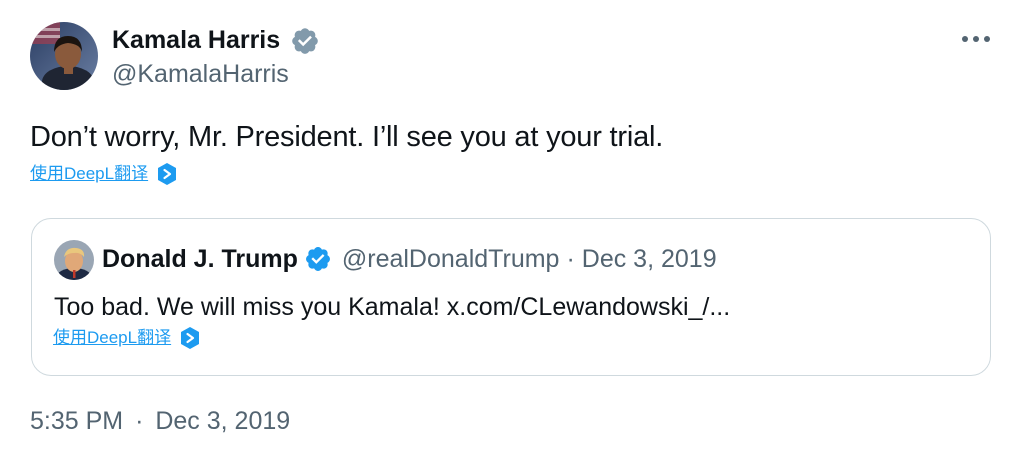  What do you see at coordinates (196, 40) in the screenshot?
I see `author-name: Kamala Harris` at bounding box center [196, 40].